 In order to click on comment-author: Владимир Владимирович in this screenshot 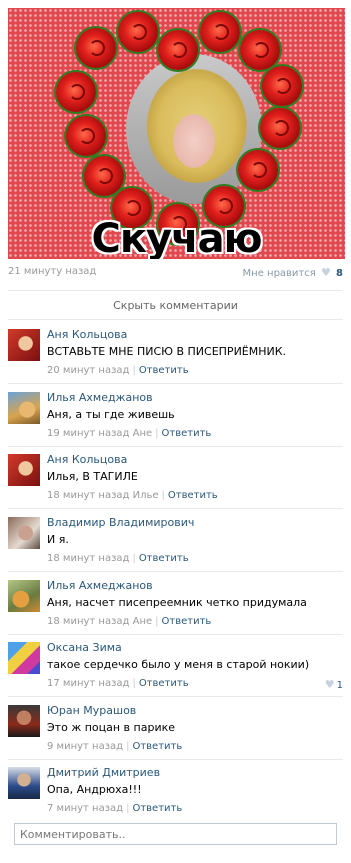, I will do `click(120, 522)`.